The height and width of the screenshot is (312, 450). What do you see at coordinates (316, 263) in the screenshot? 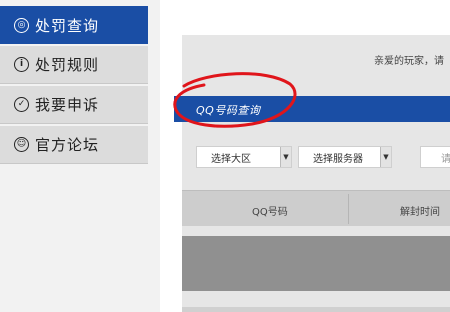
I see `result-table-body` at bounding box center [316, 263].